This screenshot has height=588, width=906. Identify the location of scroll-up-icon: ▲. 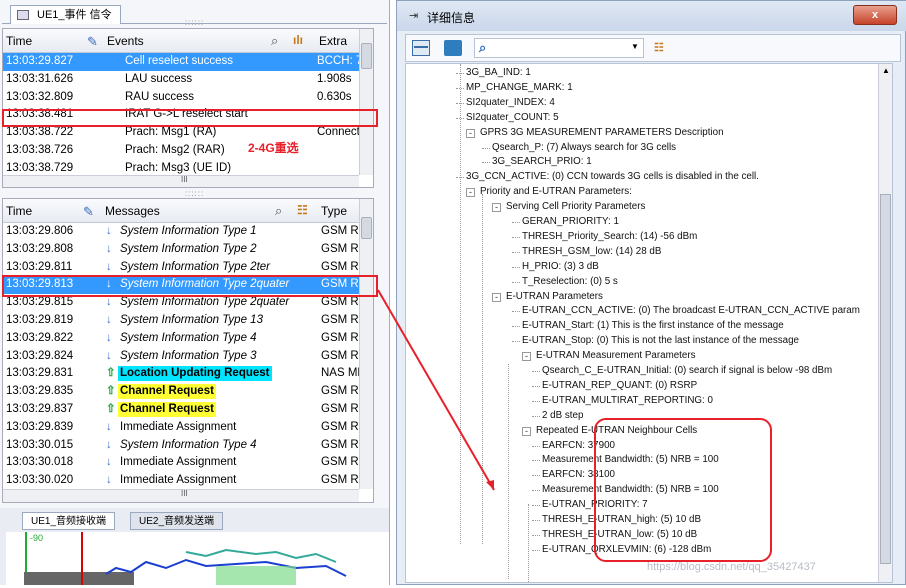
(886, 70).